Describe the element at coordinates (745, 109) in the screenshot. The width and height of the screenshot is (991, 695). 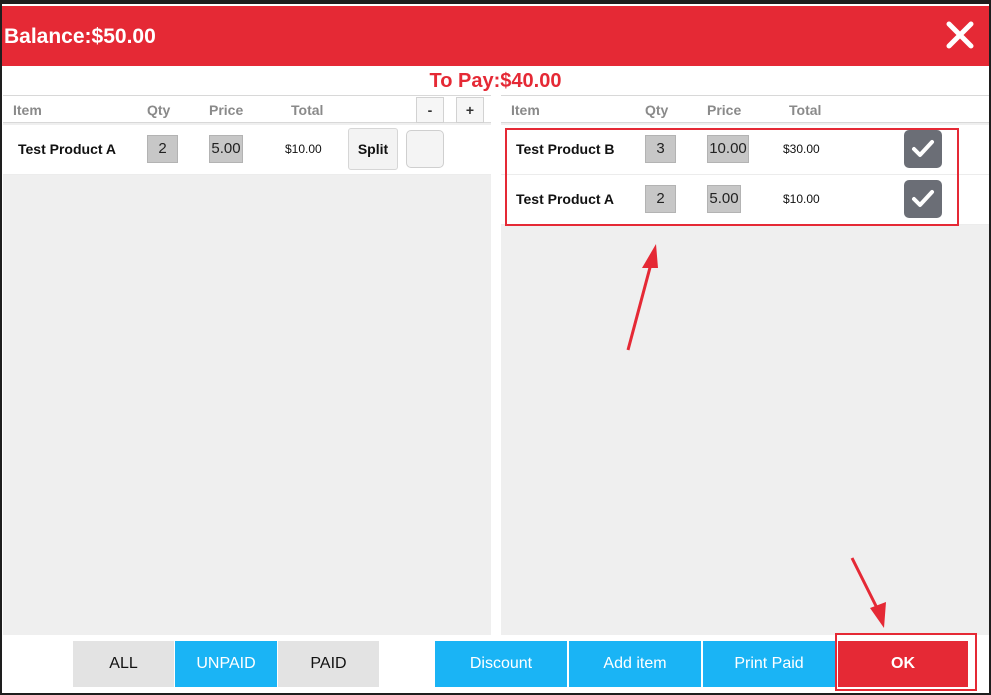
I see `right-column-header: Item Qty Price Total` at that location.